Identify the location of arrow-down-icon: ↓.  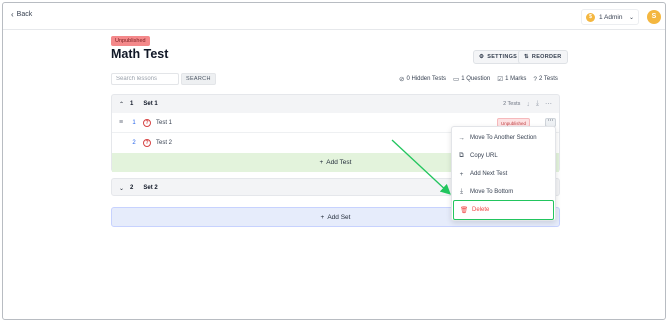
(528, 104).